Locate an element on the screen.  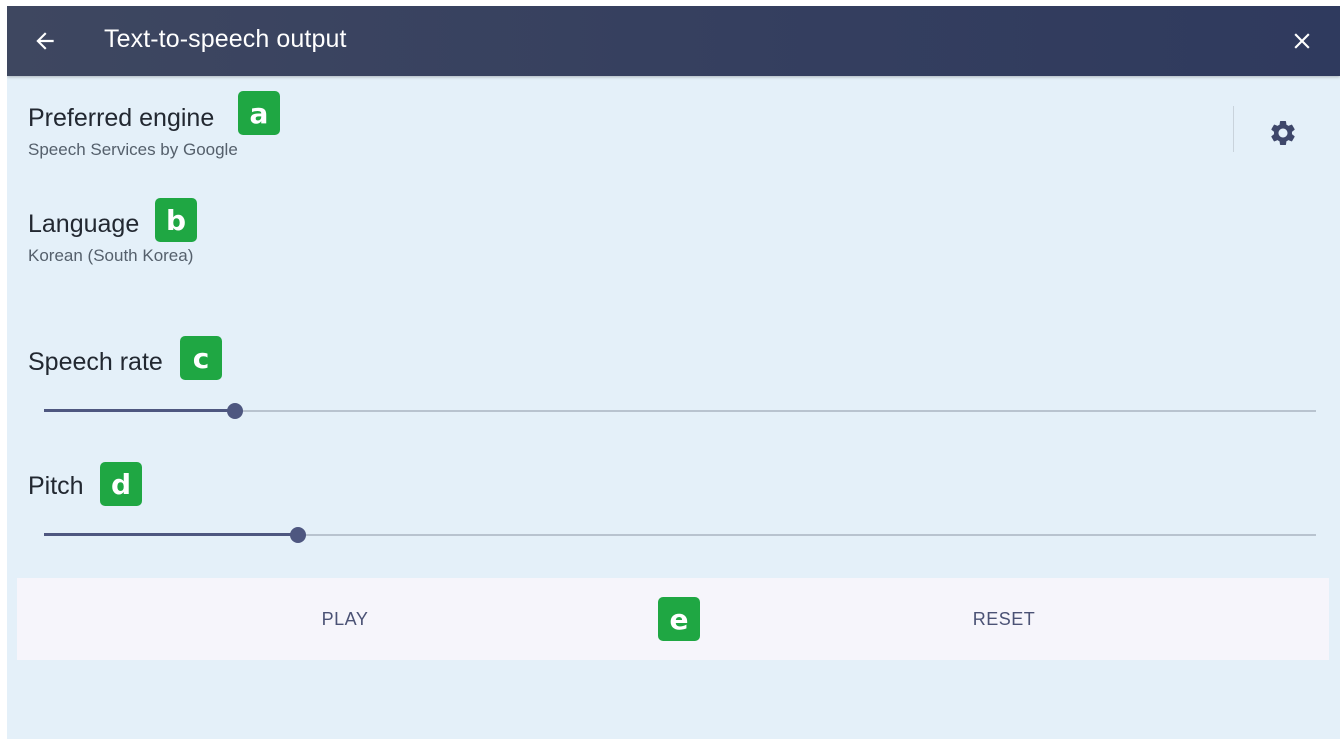
arrow-left-icon is located at coordinates (45, 41).